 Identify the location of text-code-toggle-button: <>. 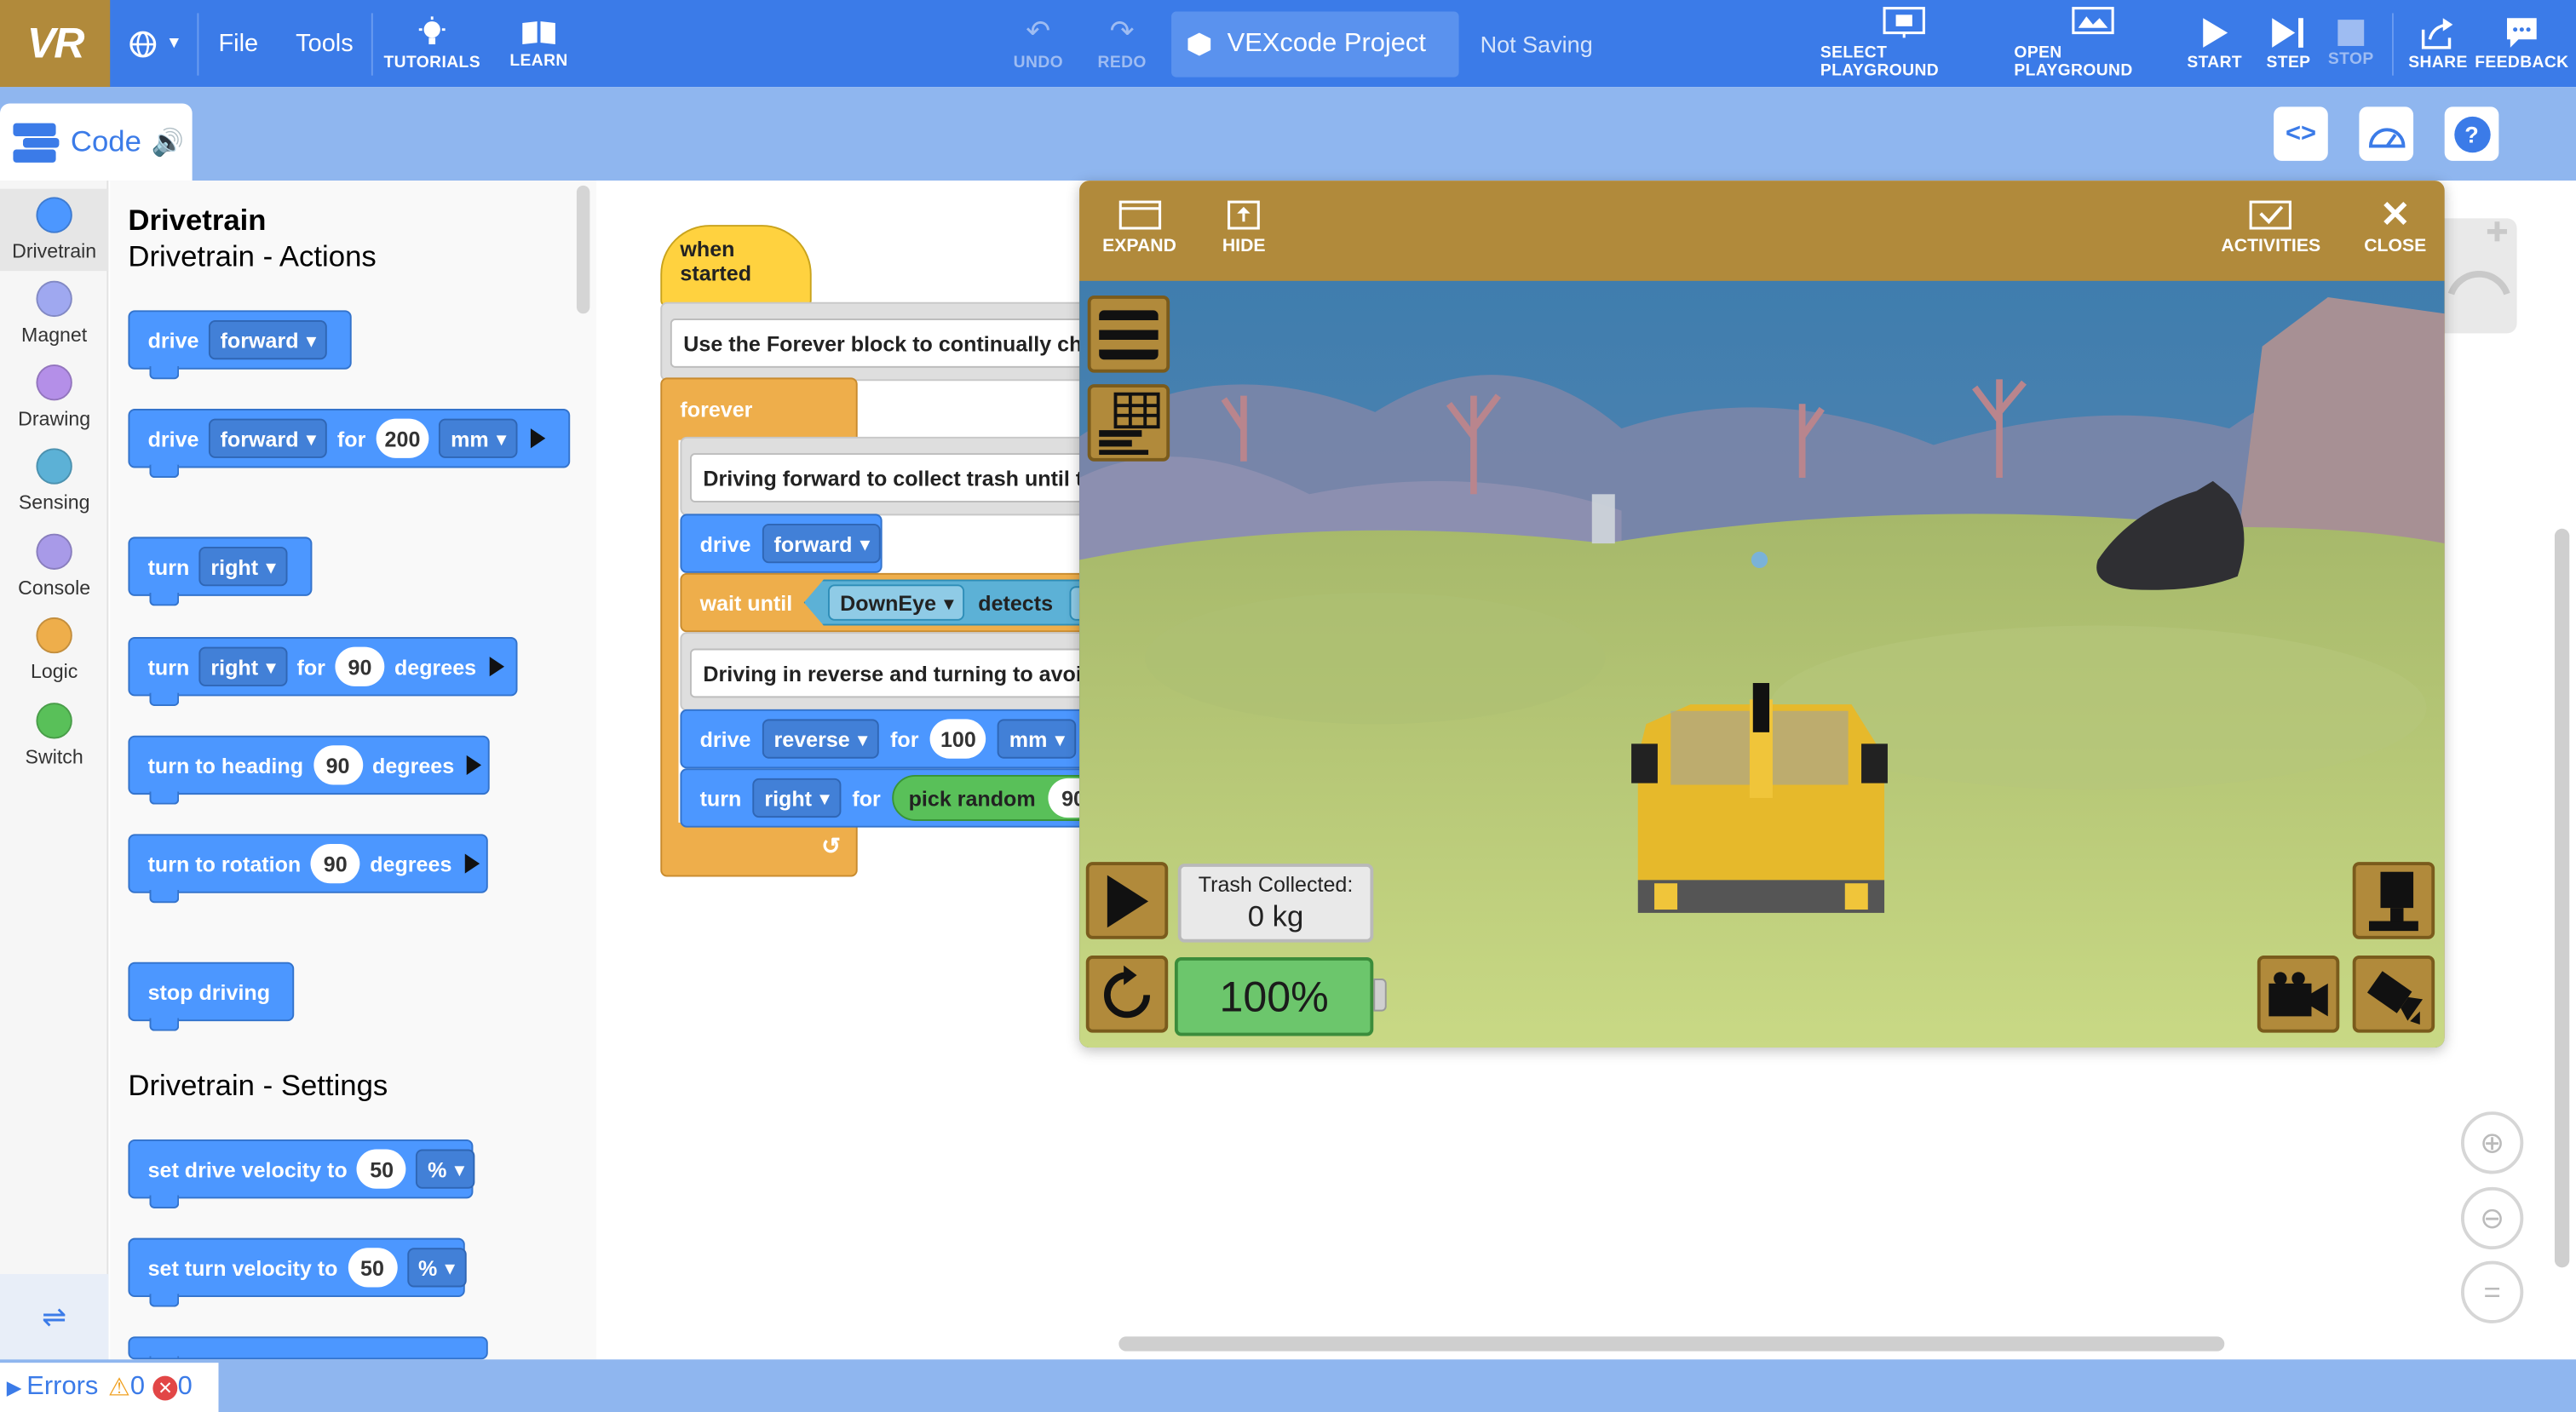
(2301, 133).